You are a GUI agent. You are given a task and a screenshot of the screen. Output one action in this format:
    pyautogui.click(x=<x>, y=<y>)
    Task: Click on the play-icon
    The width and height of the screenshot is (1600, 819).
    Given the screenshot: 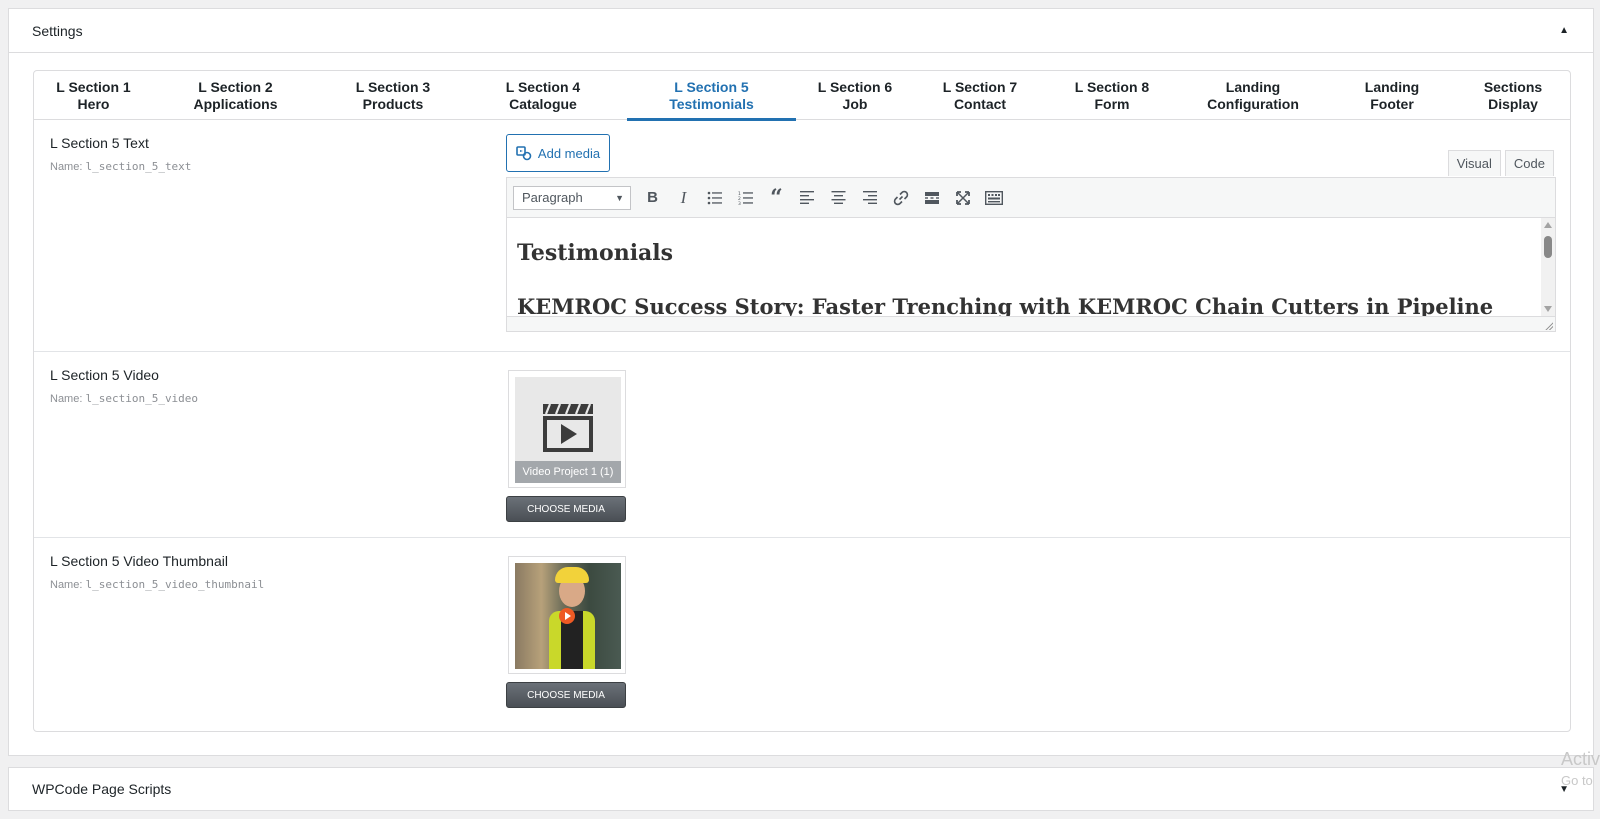 What is the action you would take?
    pyautogui.click(x=567, y=616)
    